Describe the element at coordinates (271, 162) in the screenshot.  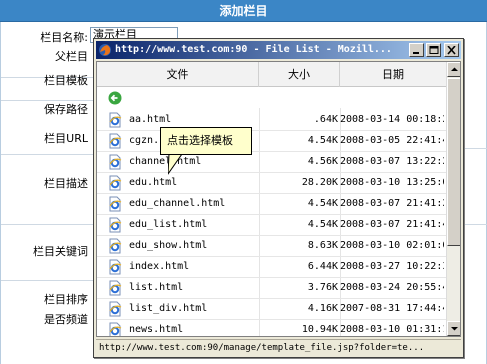
I see `file-row: channel.html 4.56K 2008-03-07 13:22:29` at that location.